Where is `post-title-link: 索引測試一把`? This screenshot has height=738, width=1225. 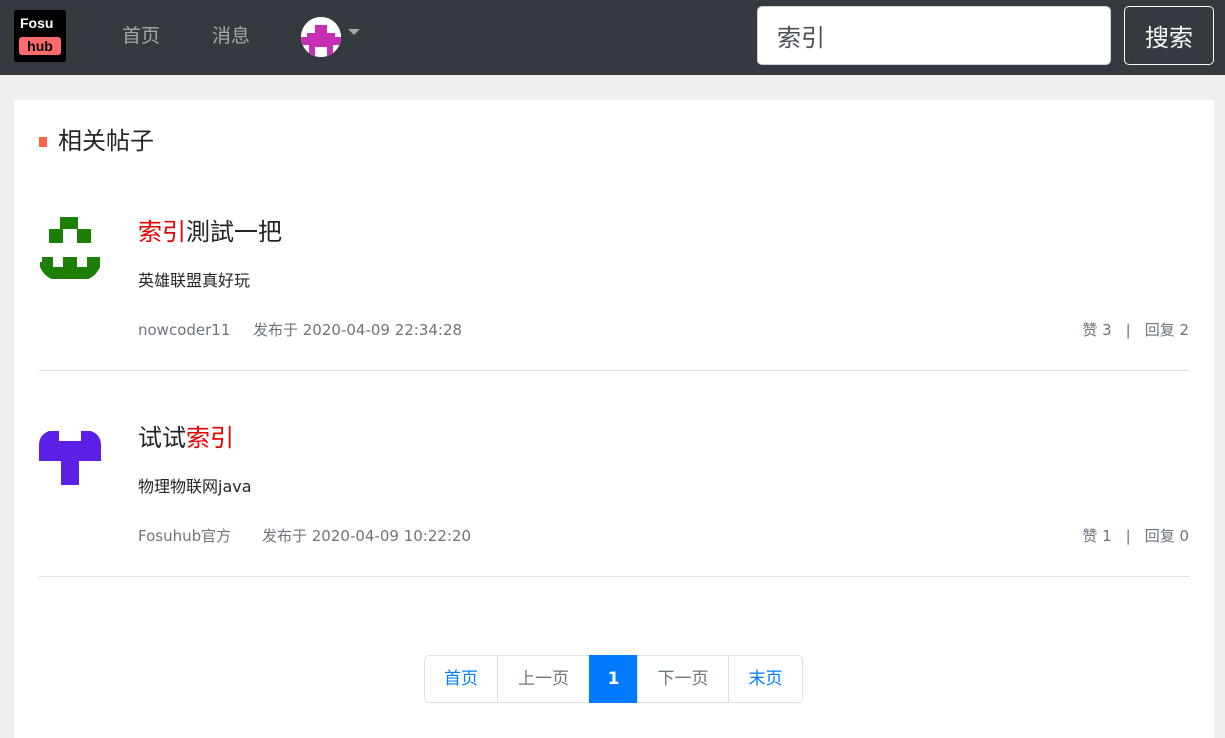
post-title-link: 索引測試一把 is located at coordinates (210, 232).